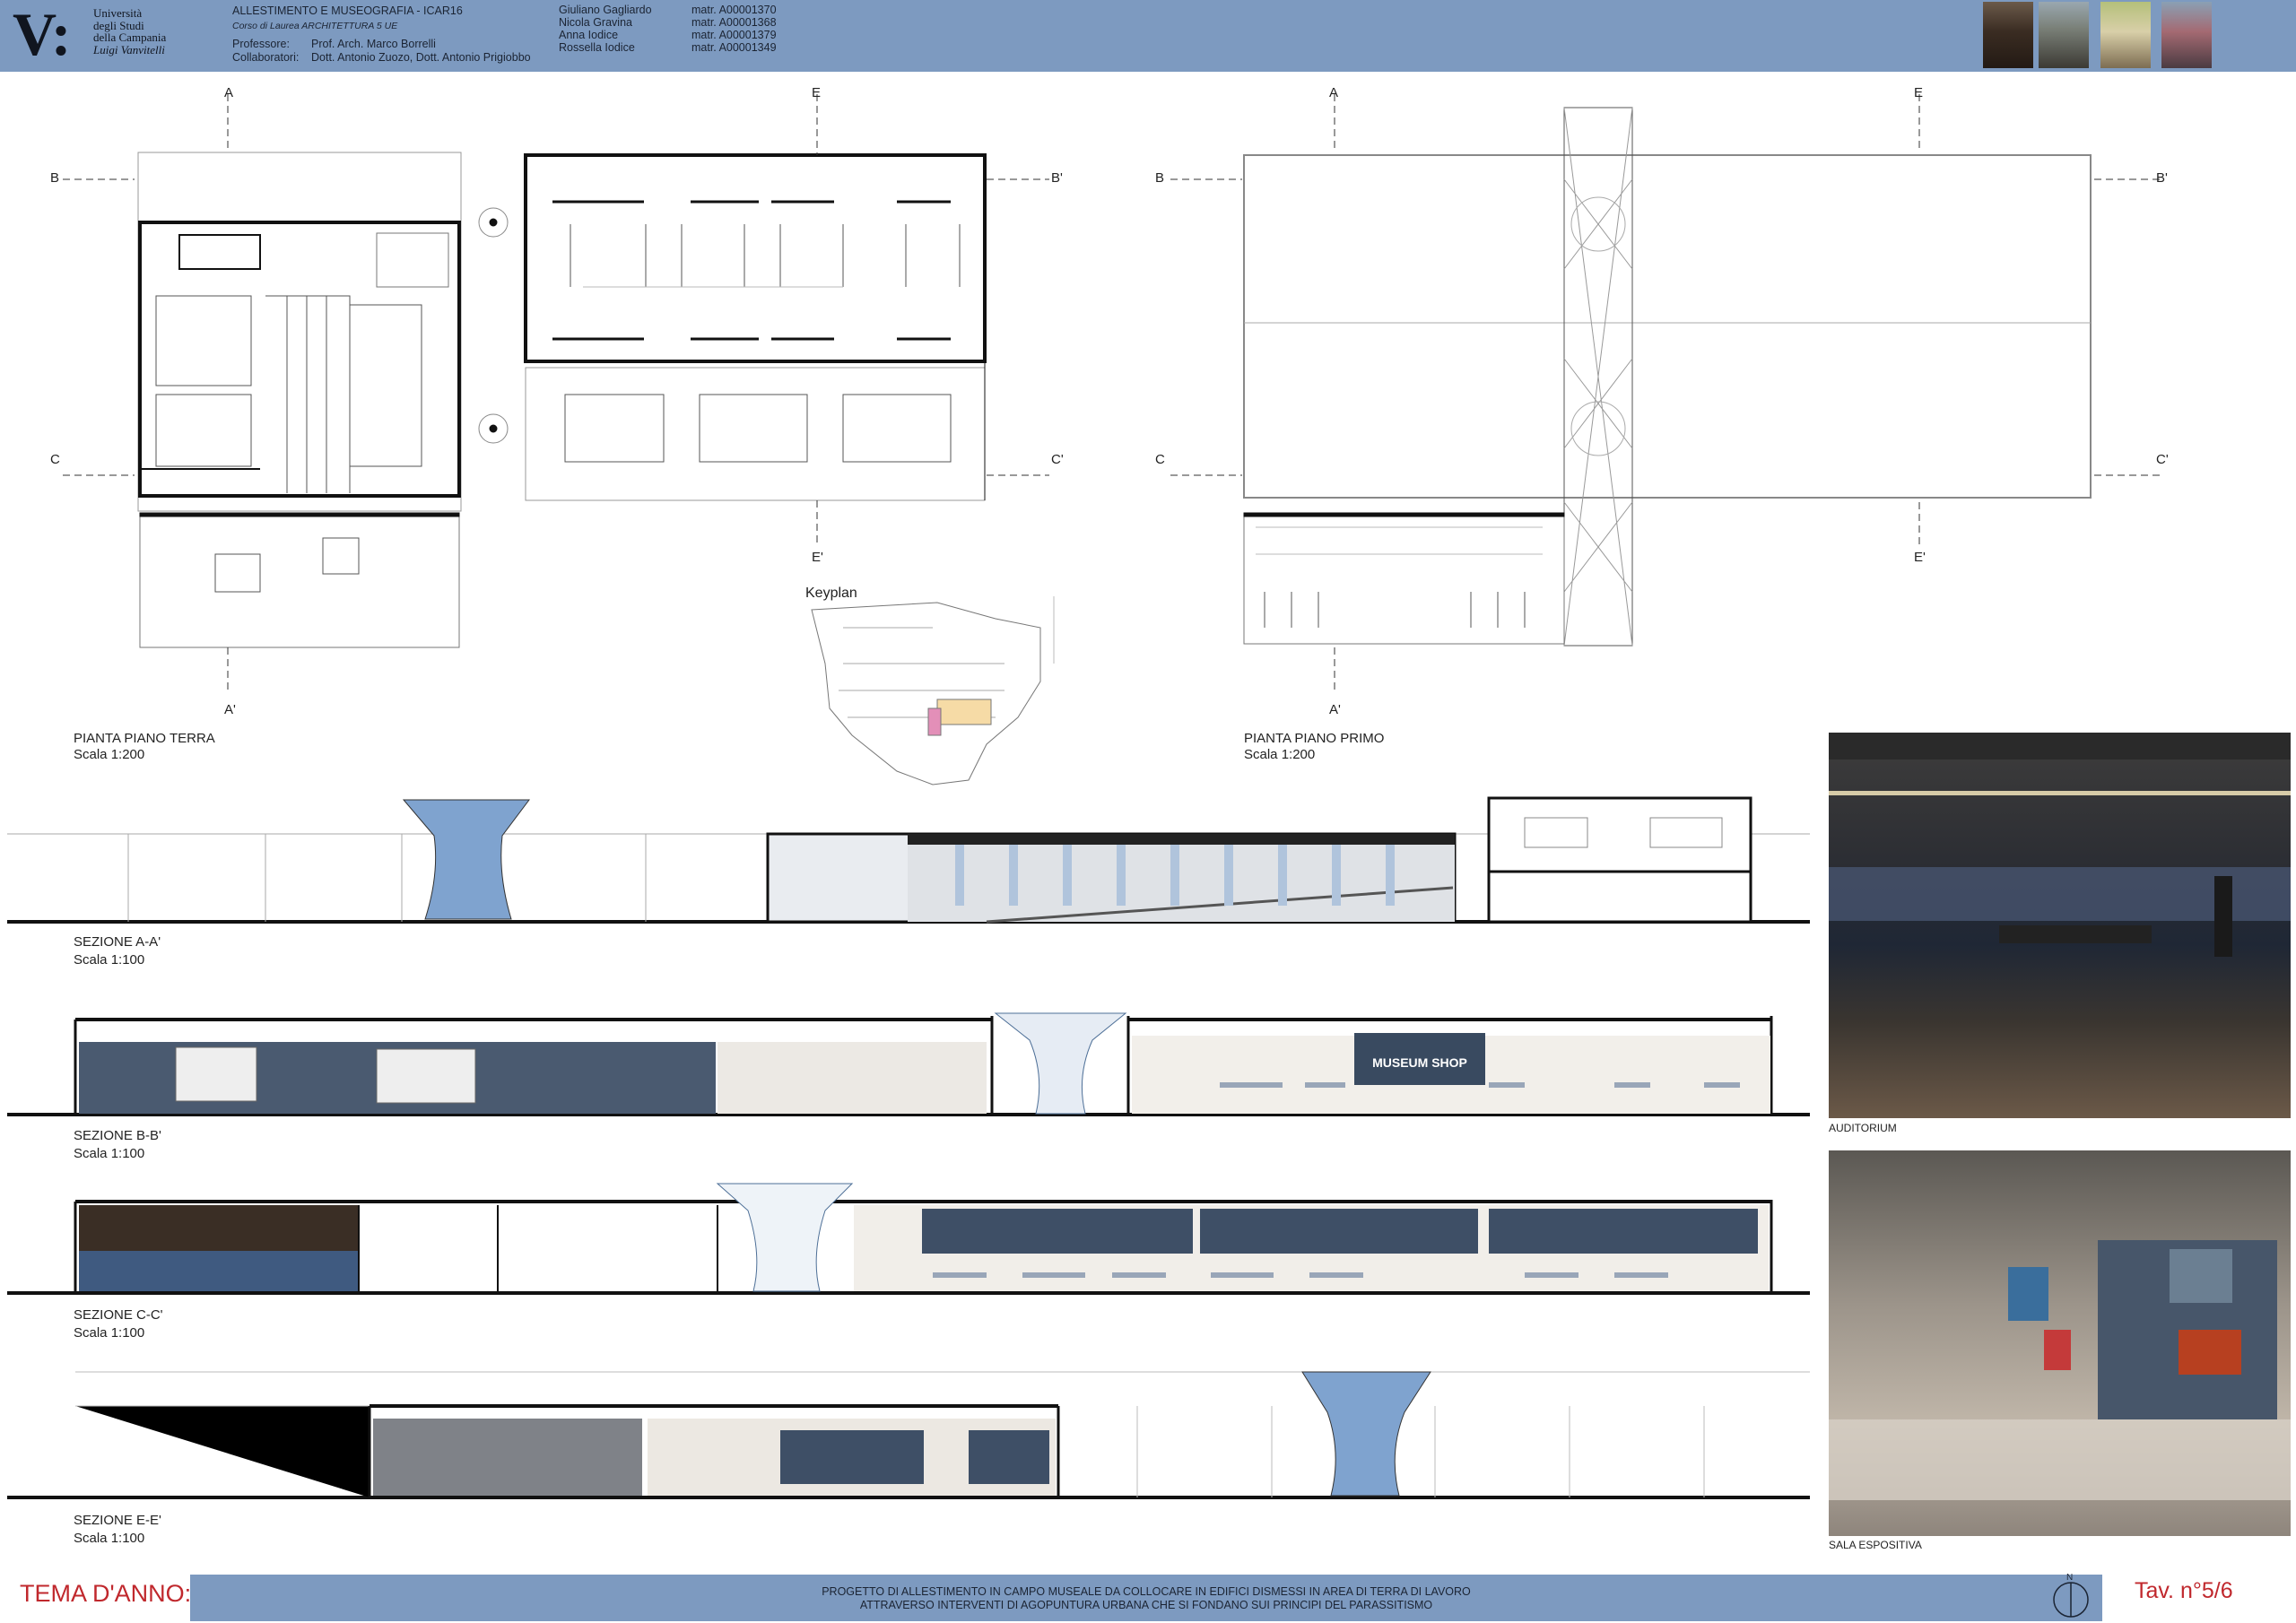 Image resolution: width=2296 pixels, height=1623 pixels. Describe the element at coordinates (2070, 1578) in the screenshot. I see `north-label: N` at that location.